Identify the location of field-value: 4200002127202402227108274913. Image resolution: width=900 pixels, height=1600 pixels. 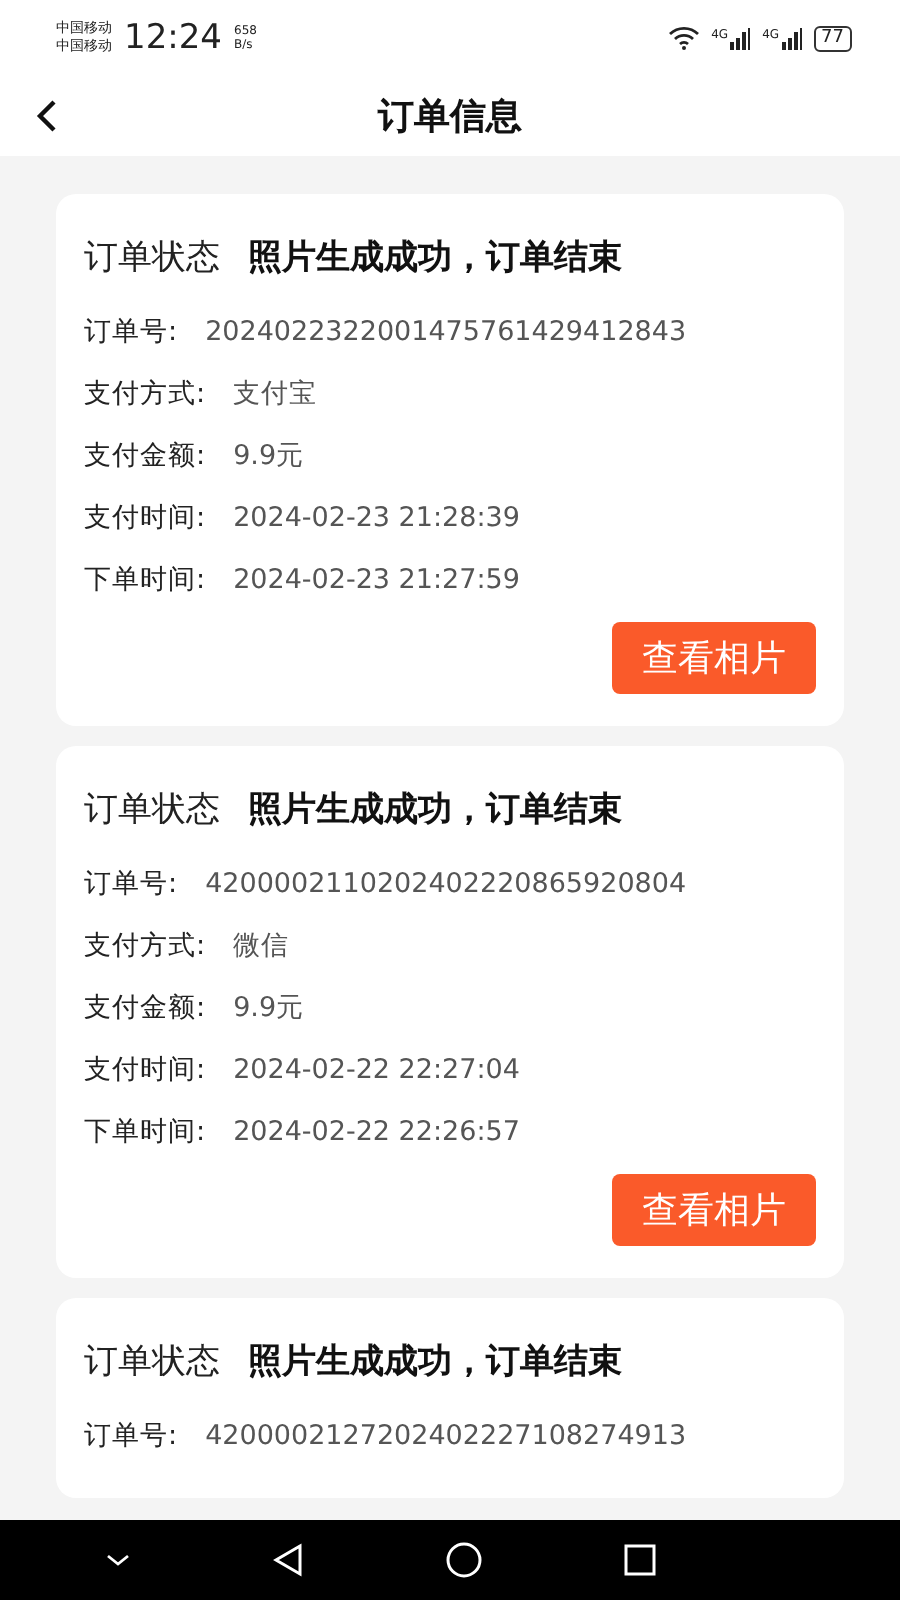
(446, 1435).